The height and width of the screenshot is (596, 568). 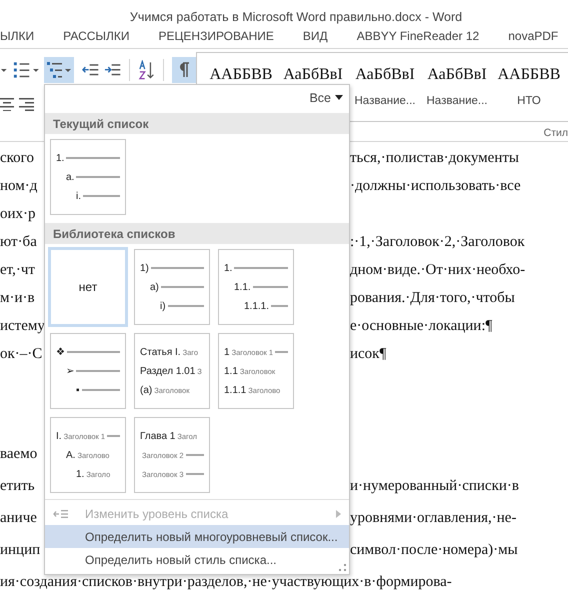 I want to click on list-style-tile: 1) a) i), so click(x=172, y=287).